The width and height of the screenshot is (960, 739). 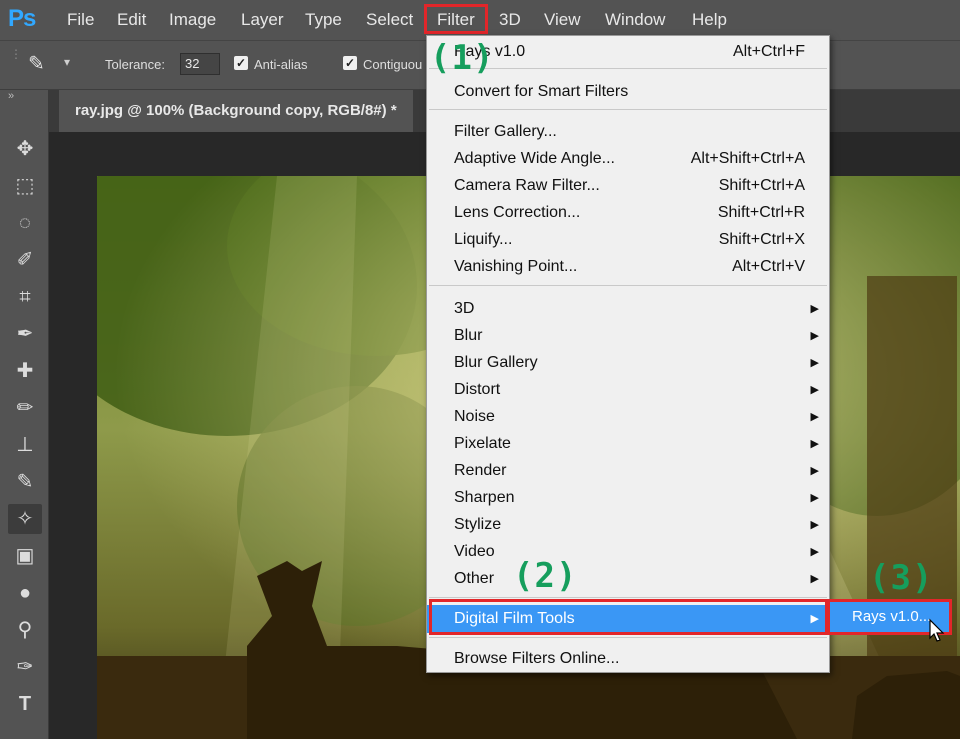 I want to click on menu-item-convert-smart-filters: Convert for Smart Filters, so click(x=628, y=92).